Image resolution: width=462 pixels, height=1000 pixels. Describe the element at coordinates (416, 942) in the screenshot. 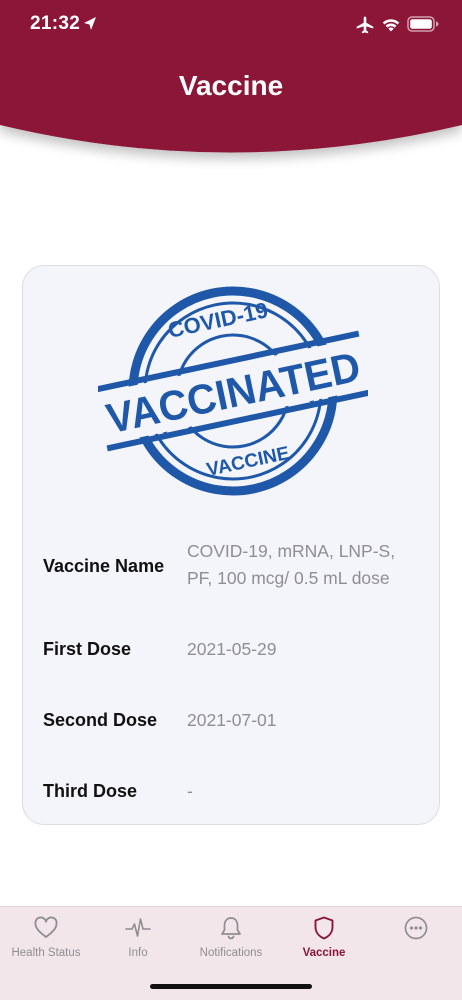

I see `tab-more` at that location.